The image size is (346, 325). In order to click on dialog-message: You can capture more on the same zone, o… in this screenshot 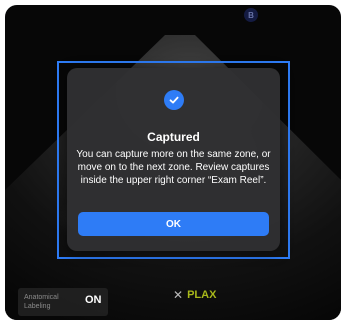, I will do `click(173, 167)`.